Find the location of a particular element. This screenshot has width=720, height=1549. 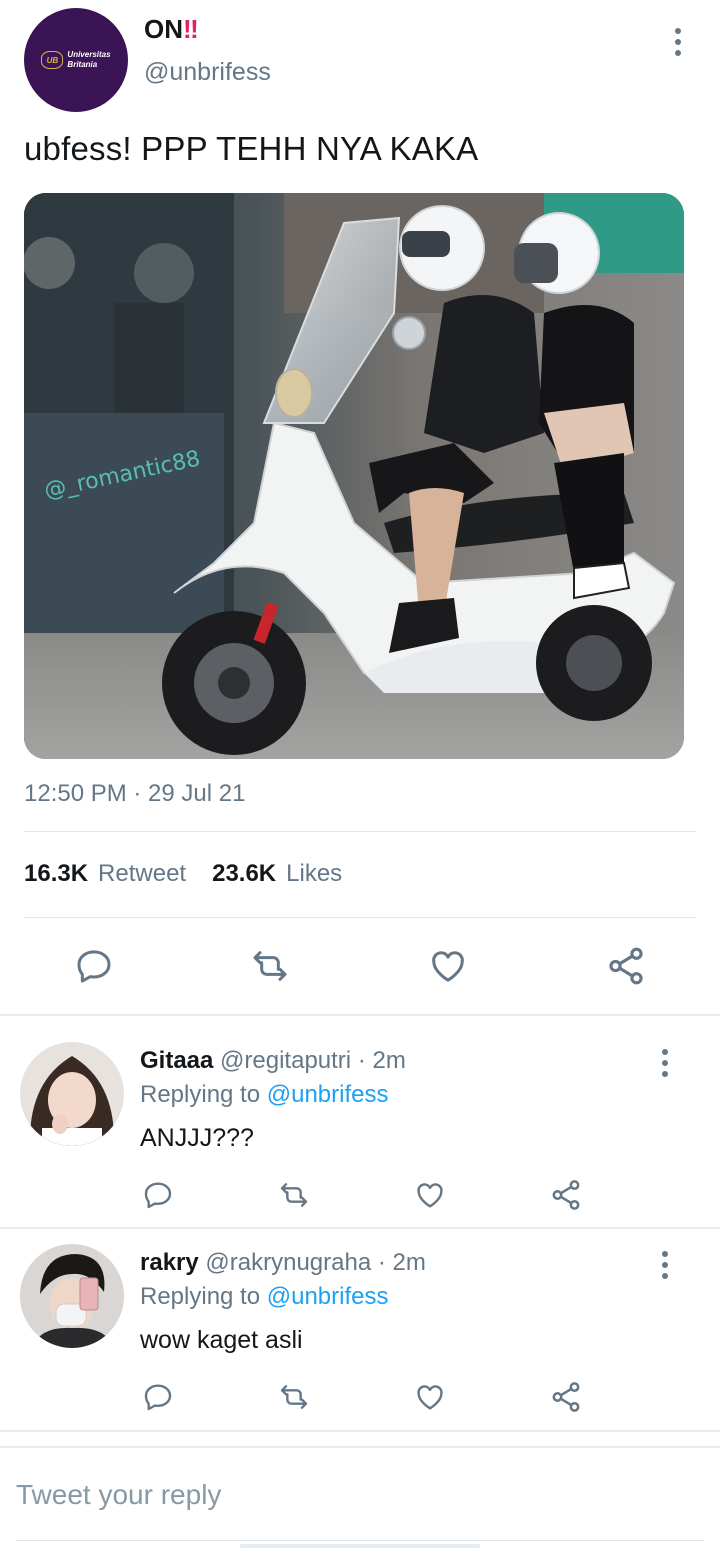

retweet-count: 16.3K is located at coordinates (56, 874).